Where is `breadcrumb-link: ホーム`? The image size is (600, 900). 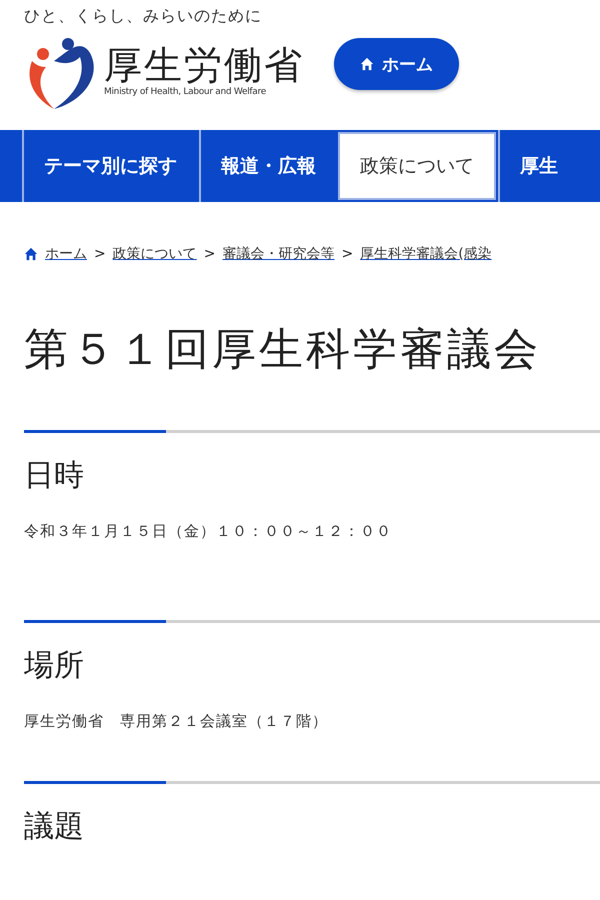
breadcrumb-link: ホーム is located at coordinates (66, 254).